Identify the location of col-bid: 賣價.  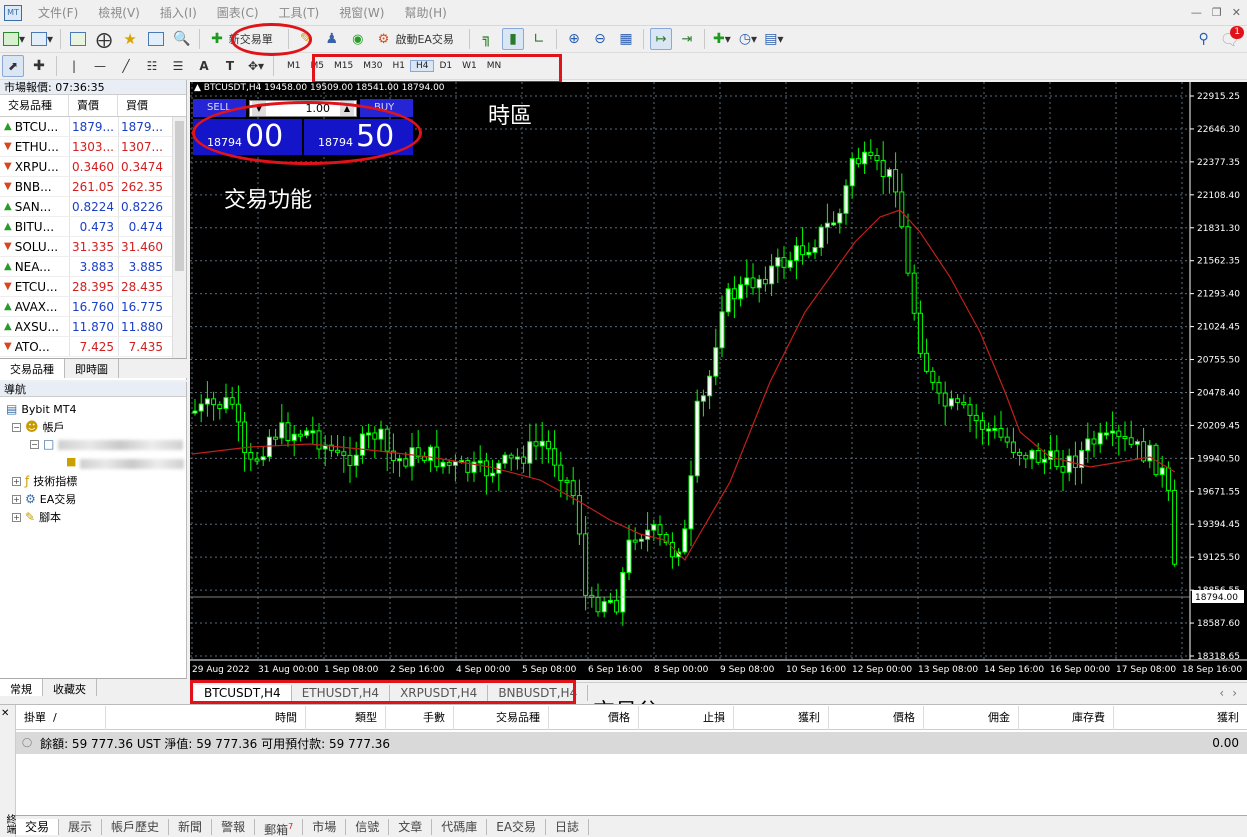
(93, 105).